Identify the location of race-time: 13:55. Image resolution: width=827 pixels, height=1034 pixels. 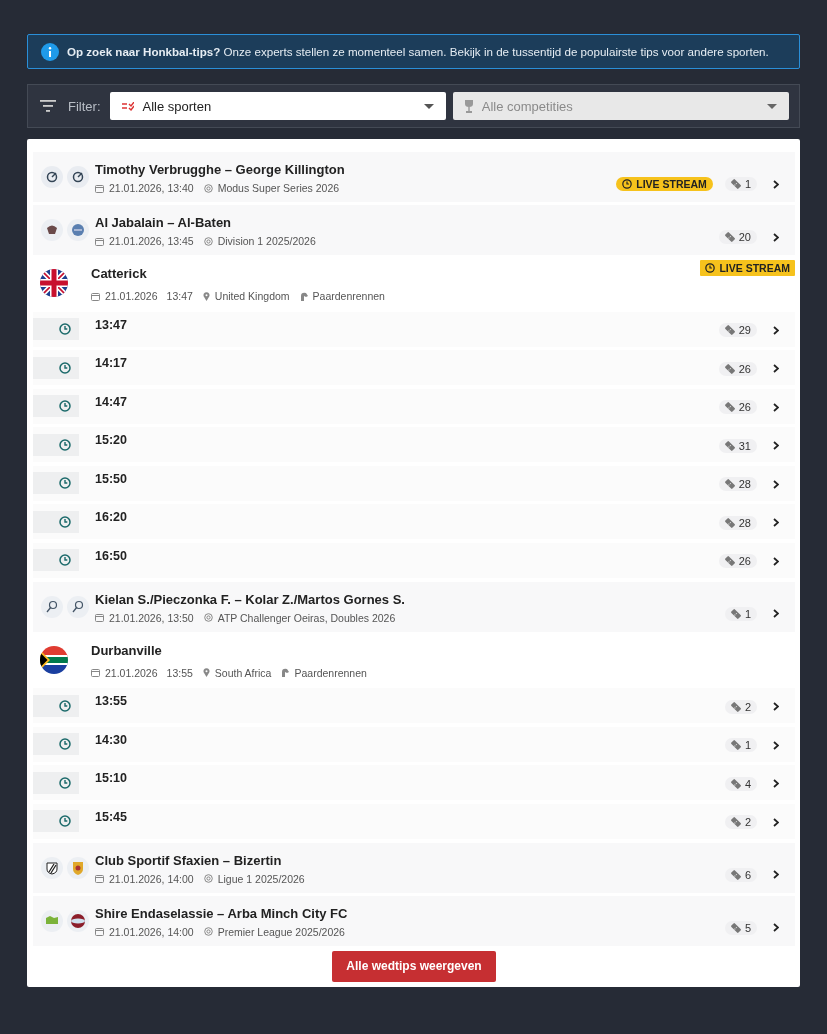
(179, 672).